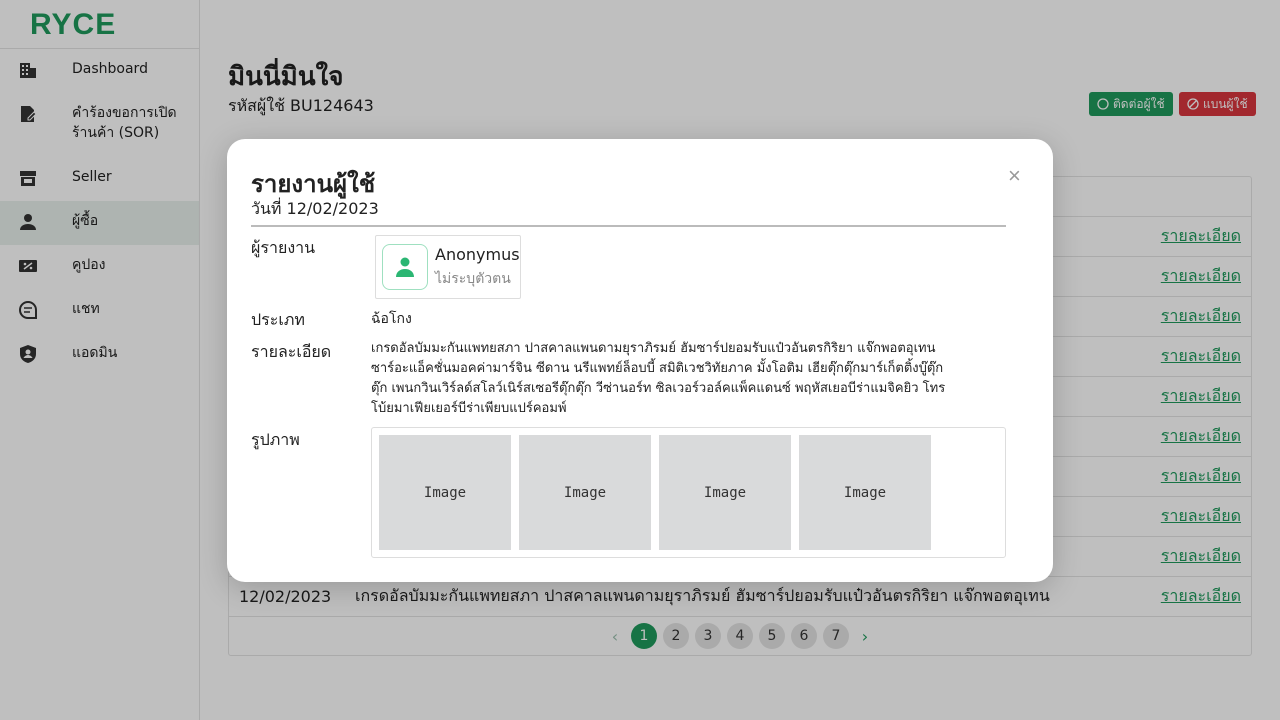 The height and width of the screenshot is (720, 1280). Describe the element at coordinates (628, 226) in the screenshot. I see `divider` at that location.